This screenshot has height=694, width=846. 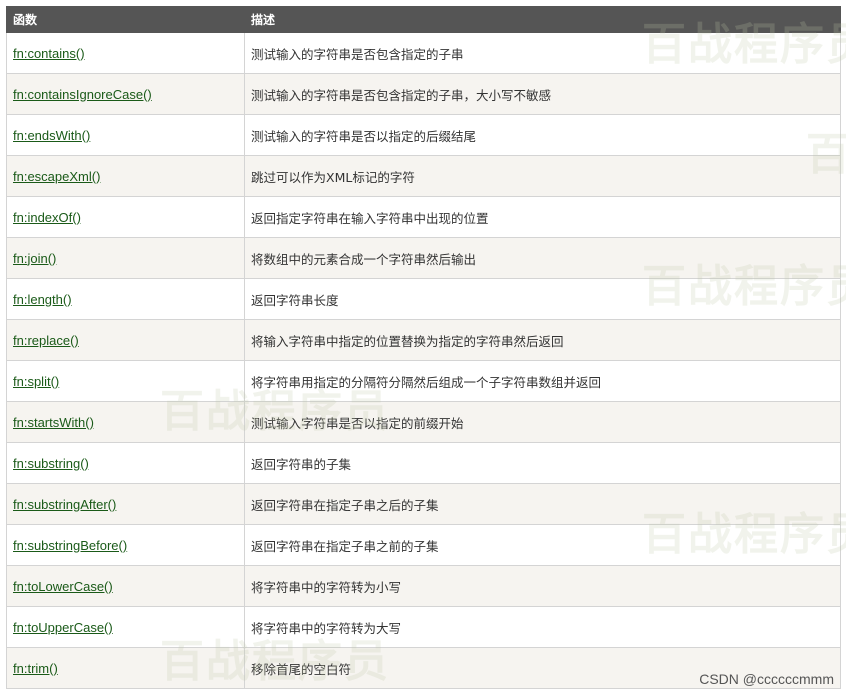 I want to click on function-link: fn:indexOf(), so click(x=47, y=217).